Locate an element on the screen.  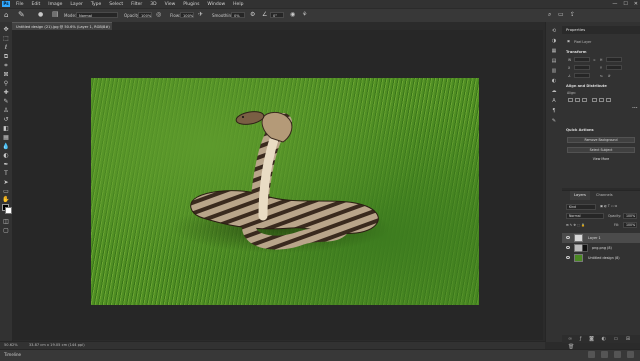
adjustment-layer-icon: ◐ is located at coordinates (604, 339).